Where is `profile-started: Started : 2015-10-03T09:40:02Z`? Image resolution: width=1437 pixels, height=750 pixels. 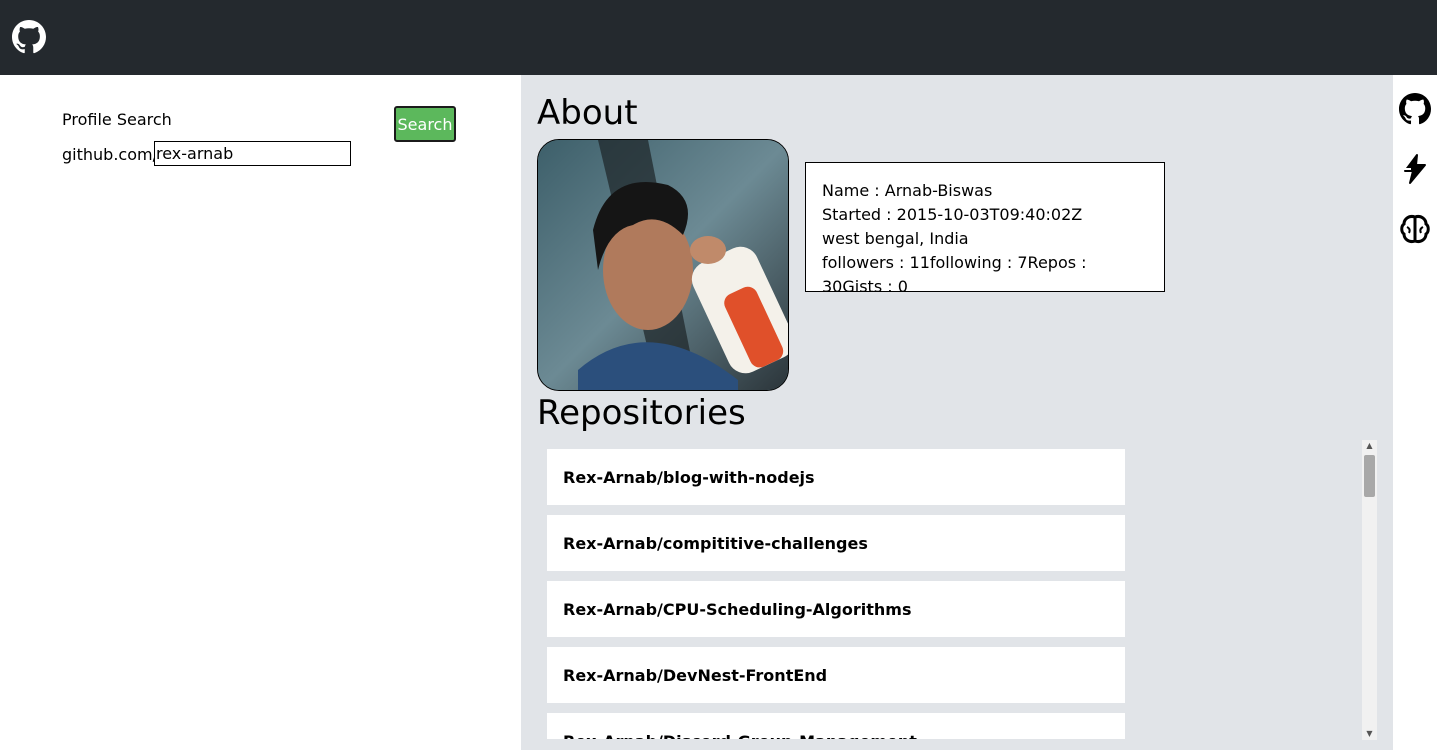 profile-started: Started : 2015-10-03T09:40:02Z is located at coordinates (952, 214).